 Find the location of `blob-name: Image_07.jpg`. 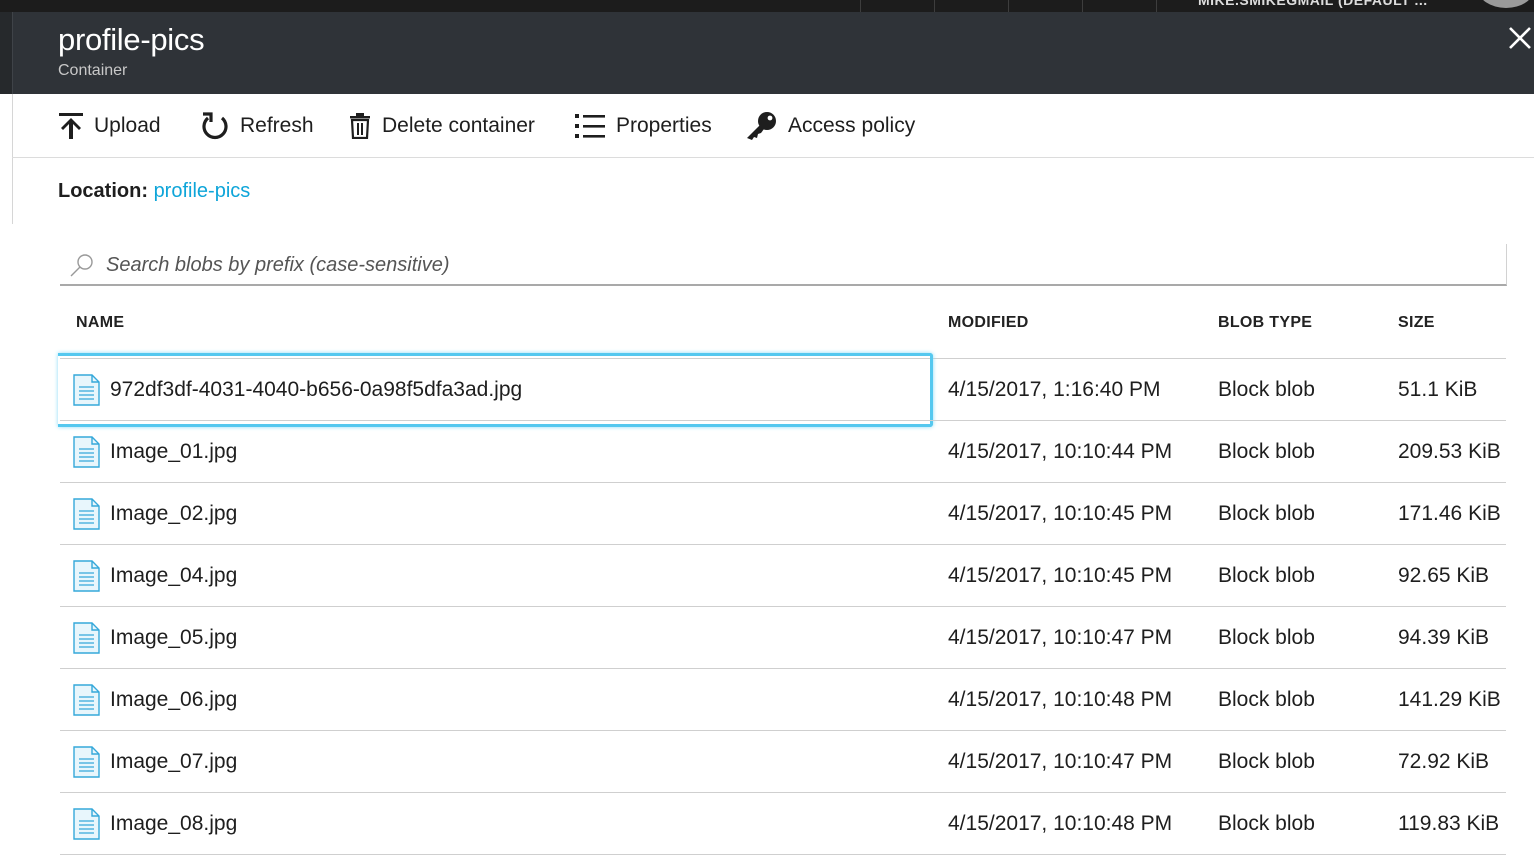

blob-name: Image_07.jpg is located at coordinates (173, 762).